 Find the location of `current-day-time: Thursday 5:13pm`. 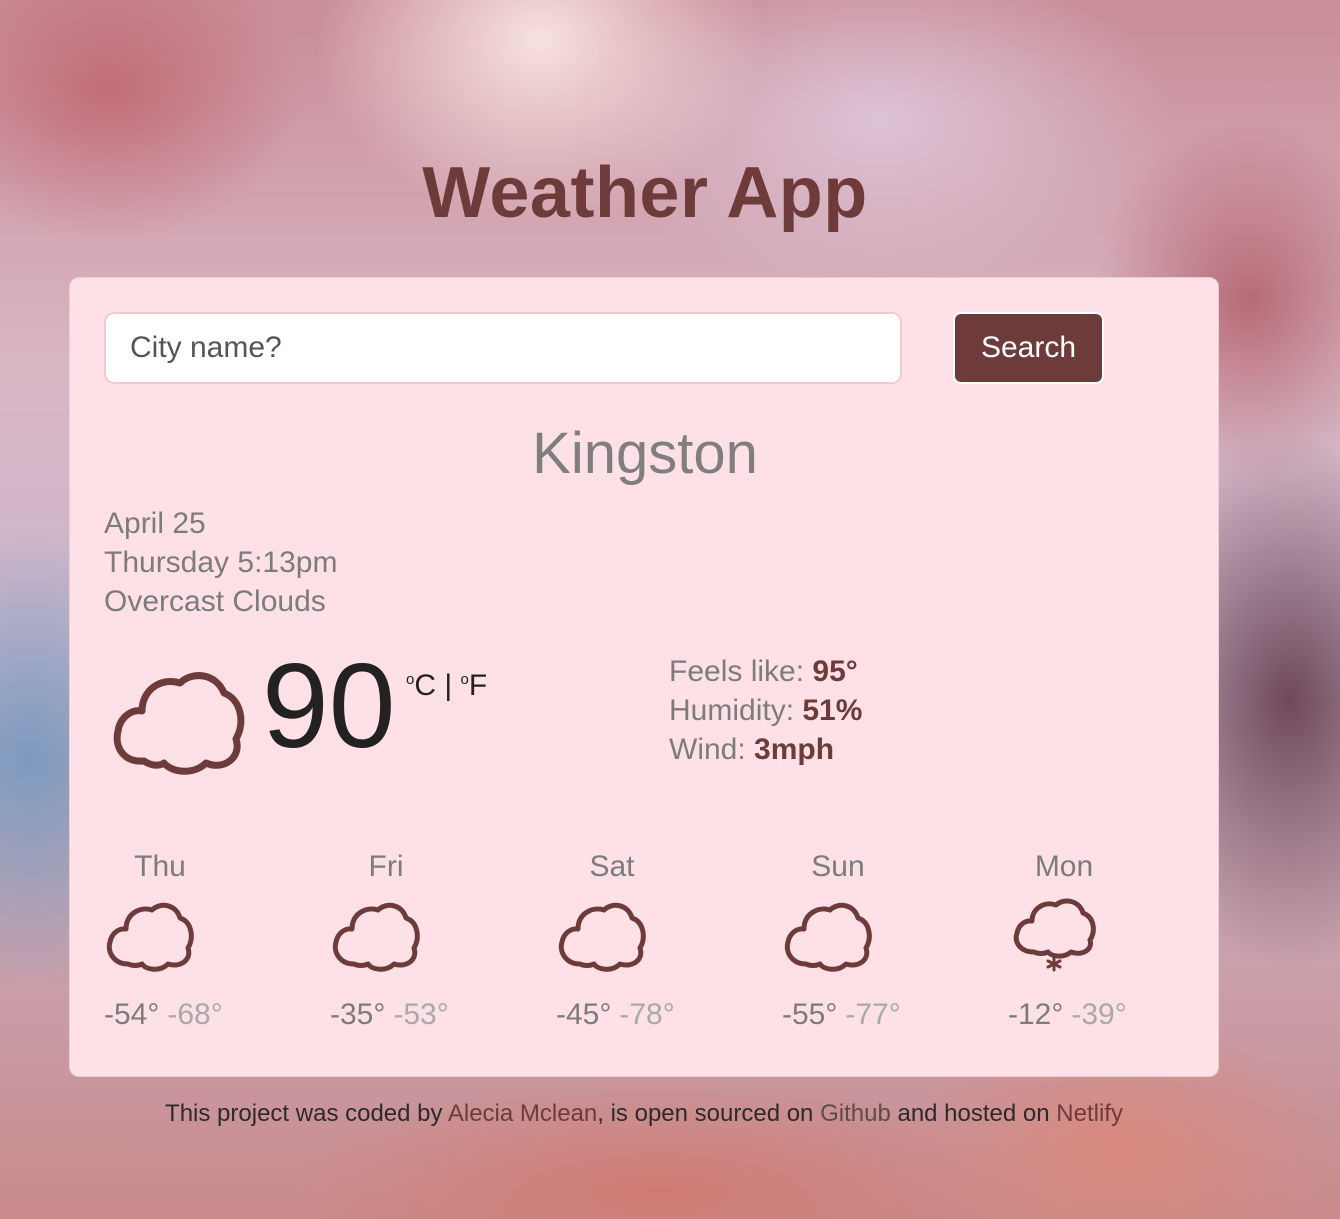

current-day-time: Thursday 5:13pm is located at coordinates (221, 562).